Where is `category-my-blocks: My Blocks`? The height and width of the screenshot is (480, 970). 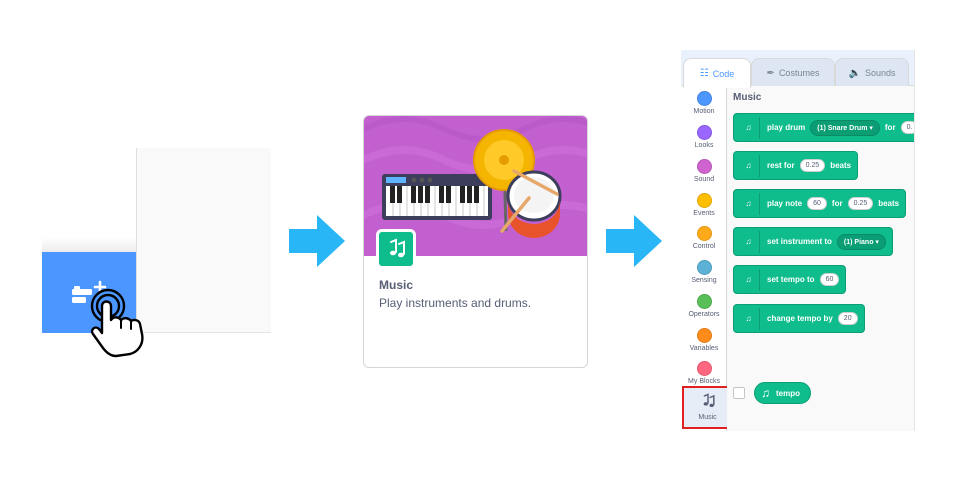 category-my-blocks: My Blocks is located at coordinates (704, 373).